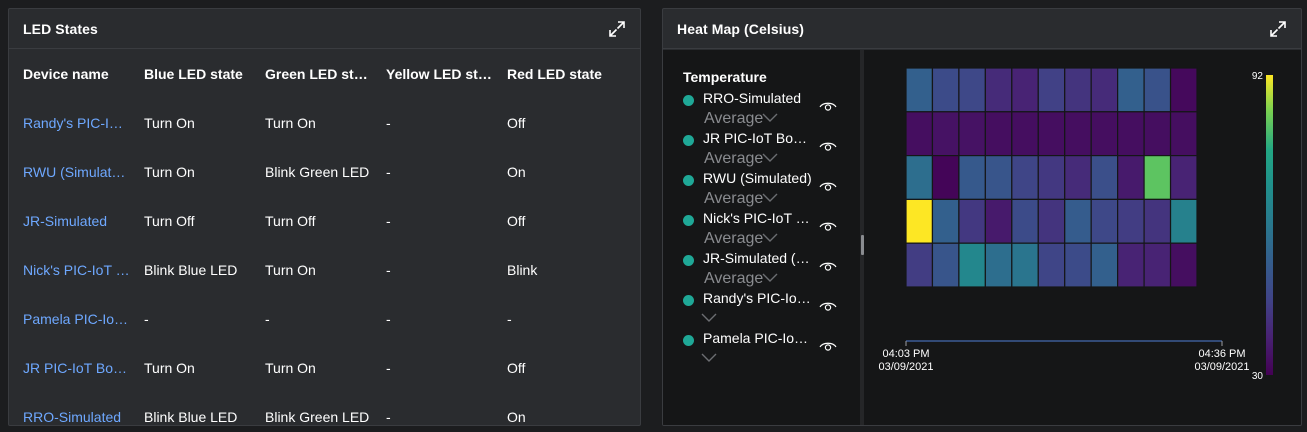 Image resolution: width=1307 pixels, height=432 pixels. What do you see at coordinates (69, 319) in the screenshot?
I see `device-link: Pamela PIC-IoT Board` at bounding box center [69, 319].